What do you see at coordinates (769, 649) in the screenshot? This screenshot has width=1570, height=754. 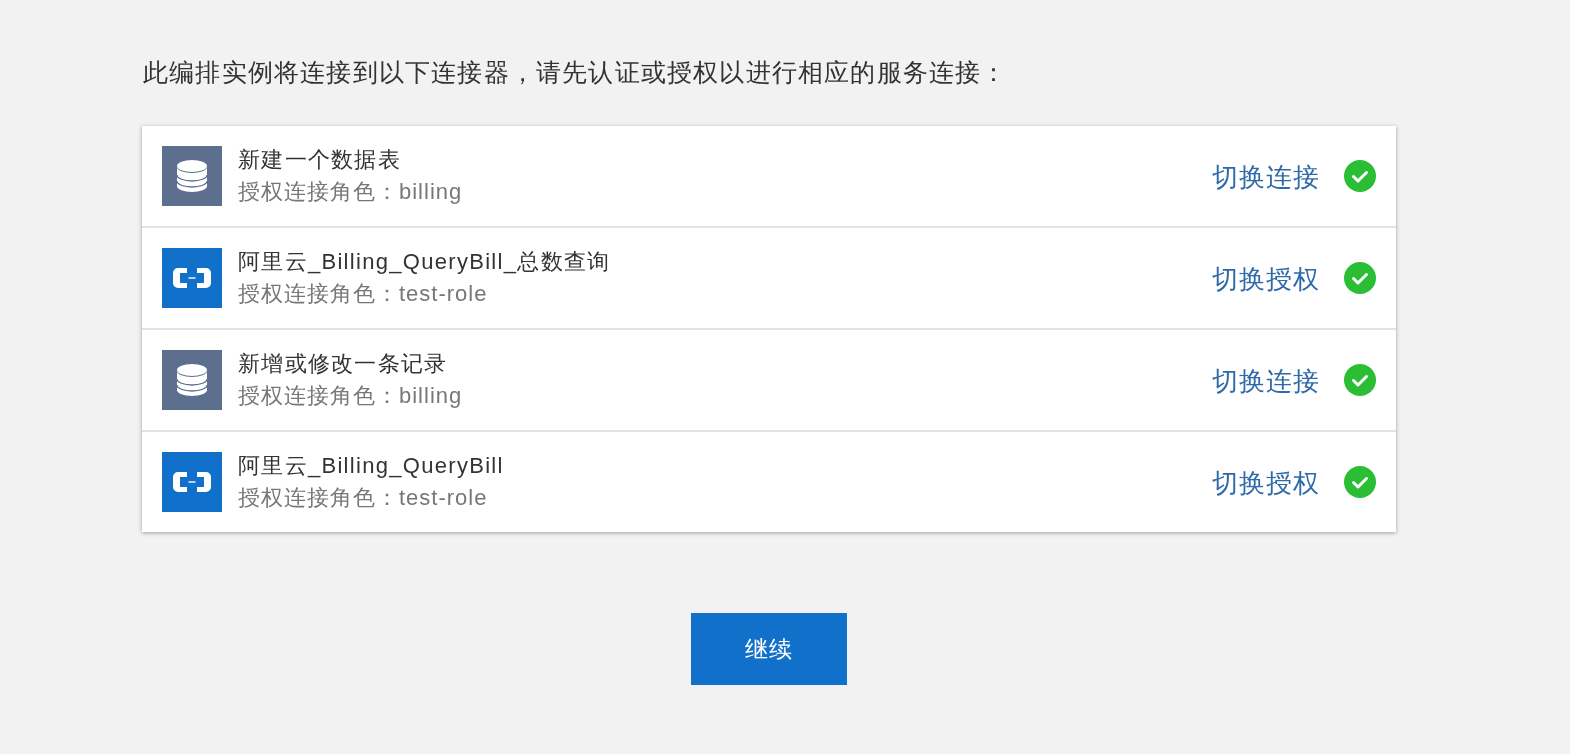 I see `continue-button: 继续` at bounding box center [769, 649].